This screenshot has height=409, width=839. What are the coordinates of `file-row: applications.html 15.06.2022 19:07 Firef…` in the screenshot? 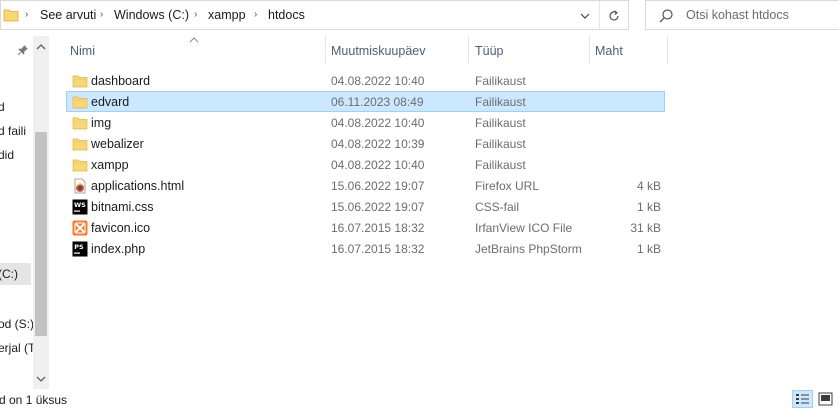 It's located at (365, 185).